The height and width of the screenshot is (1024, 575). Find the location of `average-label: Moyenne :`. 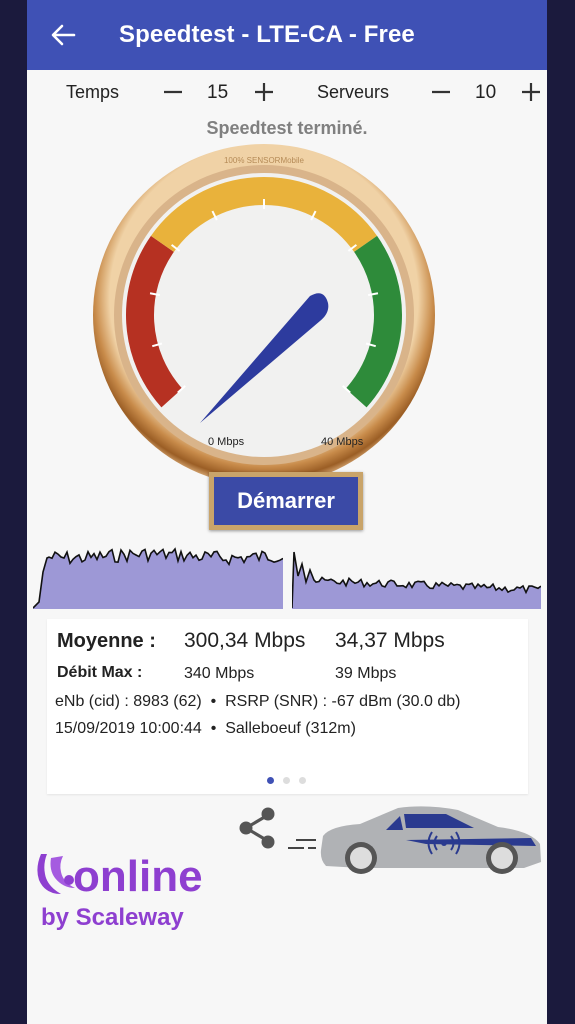

average-label: Moyenne : is located at coordinates (106, 641).